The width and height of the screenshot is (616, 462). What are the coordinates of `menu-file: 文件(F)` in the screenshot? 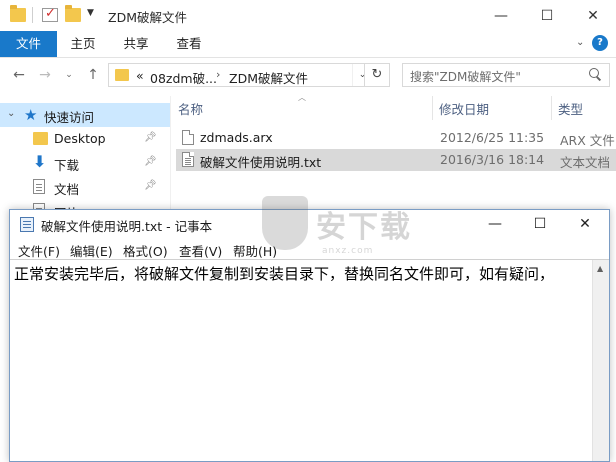 It's located at (39, 250).